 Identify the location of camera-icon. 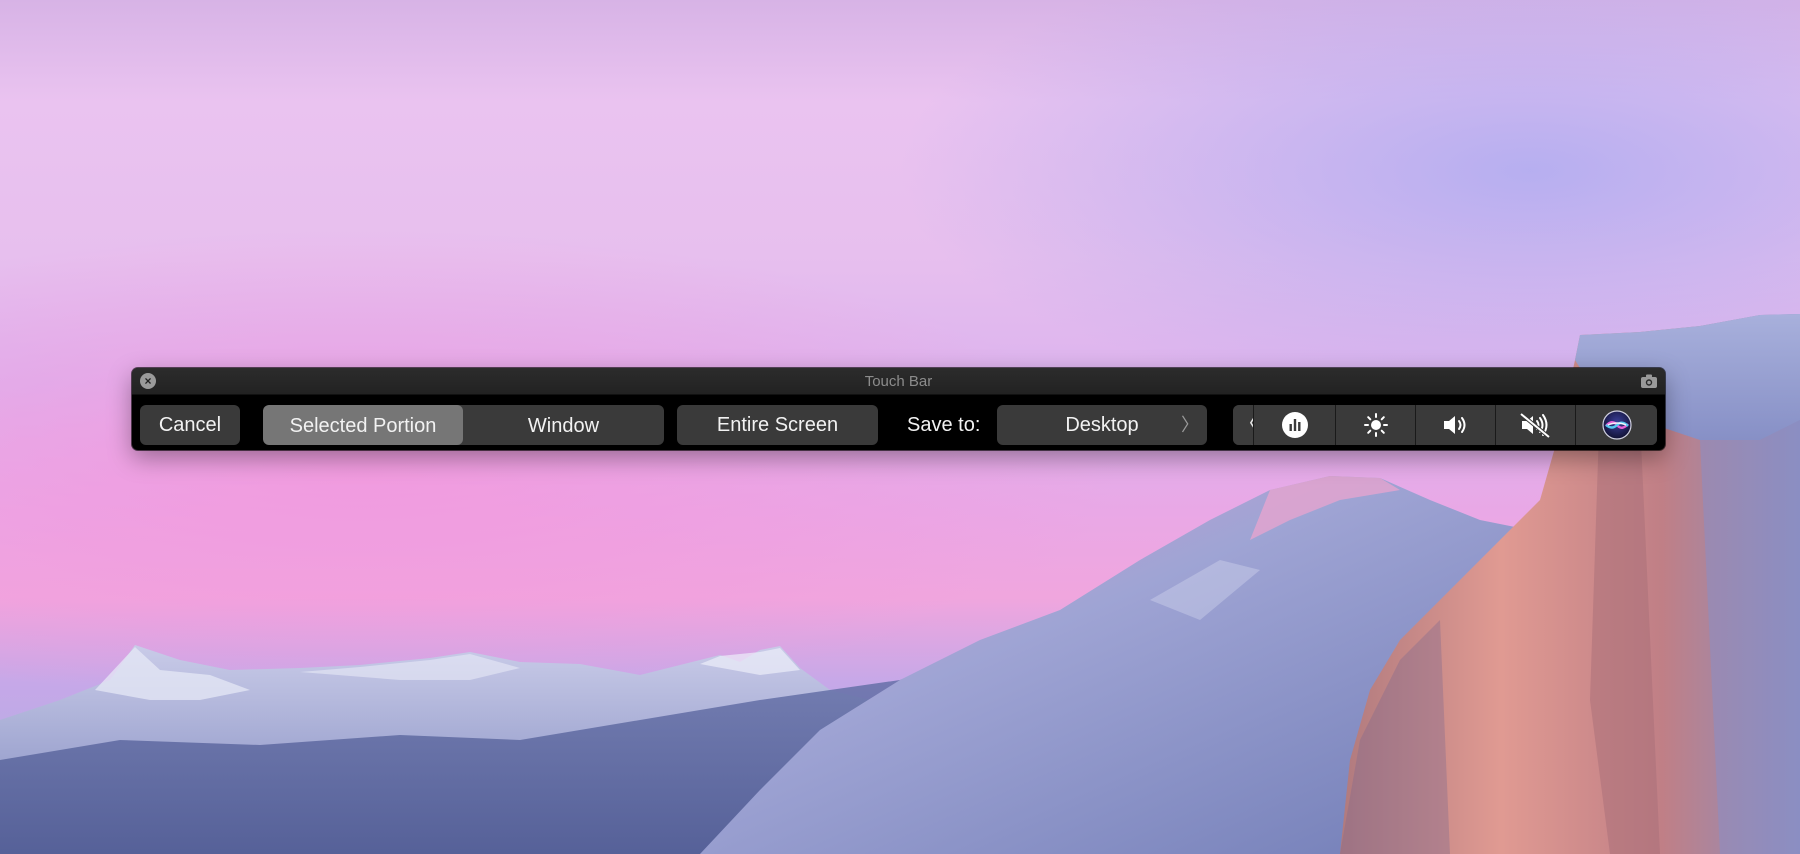
(1649, 381).